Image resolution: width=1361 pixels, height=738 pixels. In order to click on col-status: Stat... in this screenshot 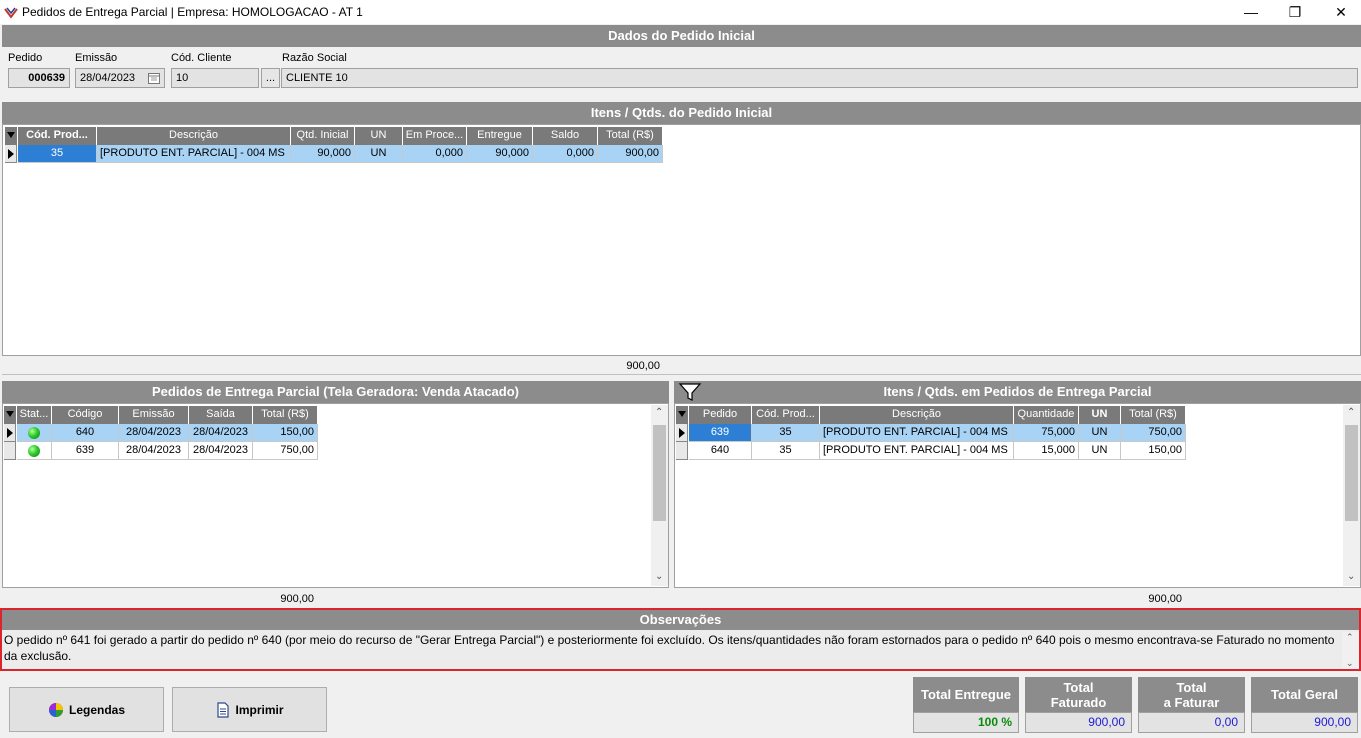, I will do `click(34, 415)`.